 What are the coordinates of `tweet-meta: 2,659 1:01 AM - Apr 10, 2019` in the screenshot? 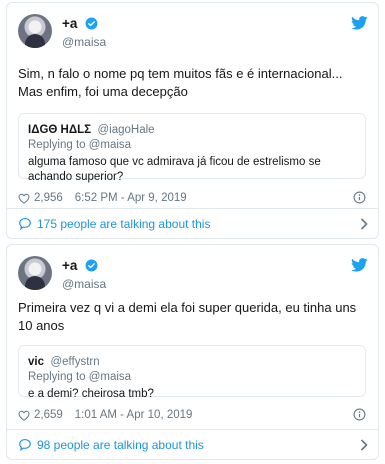 It's located at (192, 415).